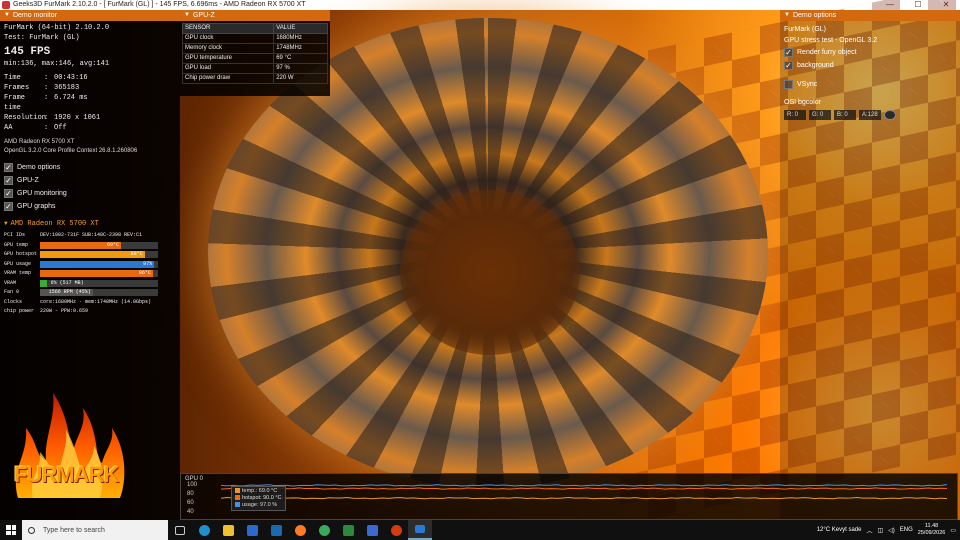 This screenshot has height=540, width=960. Describe the element at coordinates (258, 505) in the screenshot. I see `legend-item-usage: usage: 97.0 %` at that location.